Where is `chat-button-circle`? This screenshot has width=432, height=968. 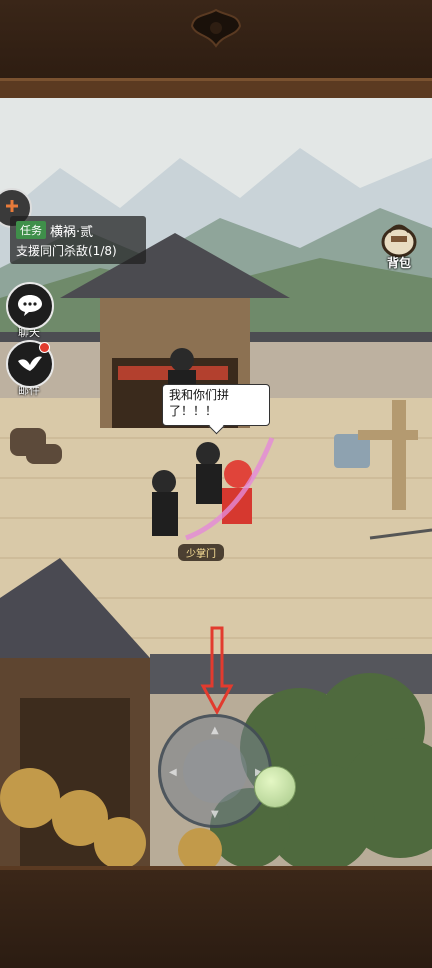
chat-button-circle is located at coordinates (30, 306).